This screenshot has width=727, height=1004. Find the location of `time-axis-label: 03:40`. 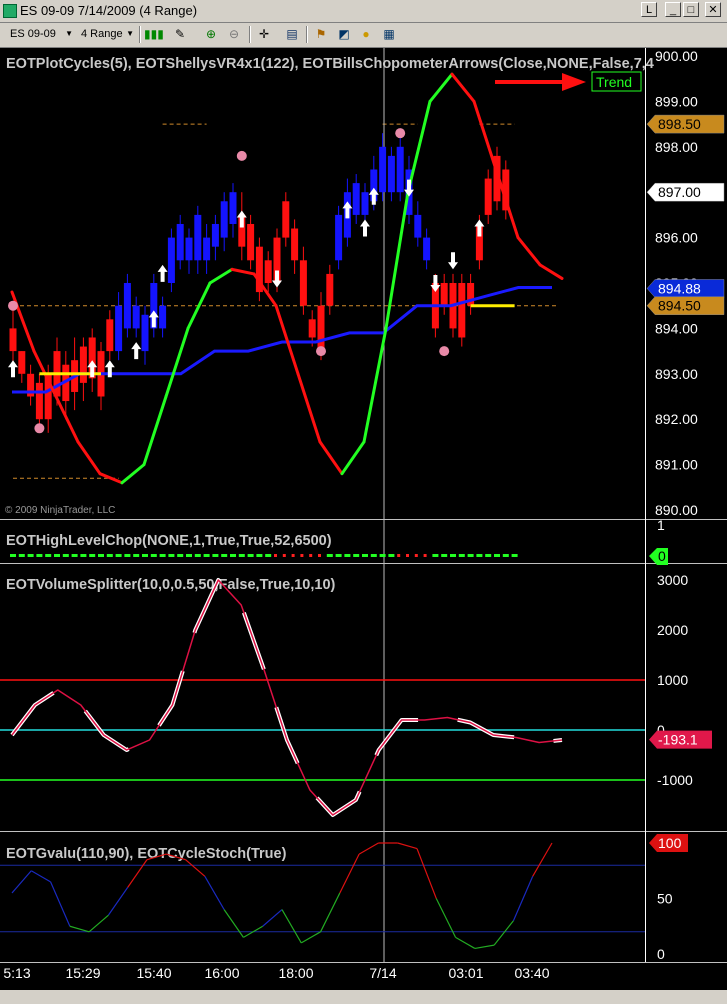

time-axis-label: 03:40 is located at coordinates (531, 973).